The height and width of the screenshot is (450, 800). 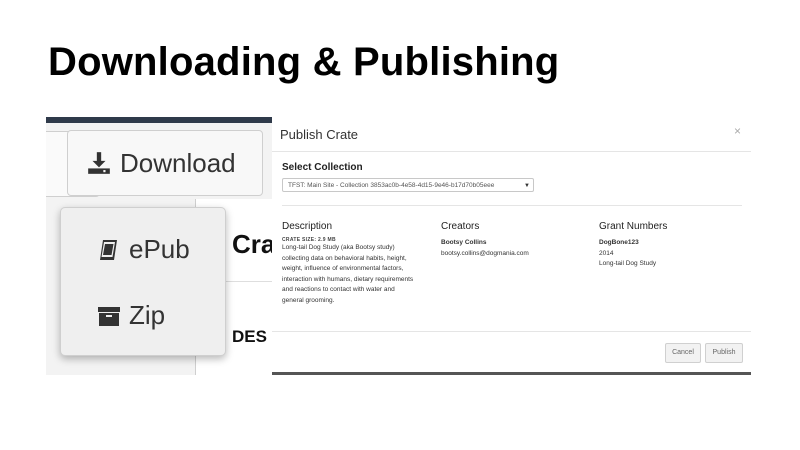 I want to click on creator-name: Bootsy Collins, so click(x=464, y=242).